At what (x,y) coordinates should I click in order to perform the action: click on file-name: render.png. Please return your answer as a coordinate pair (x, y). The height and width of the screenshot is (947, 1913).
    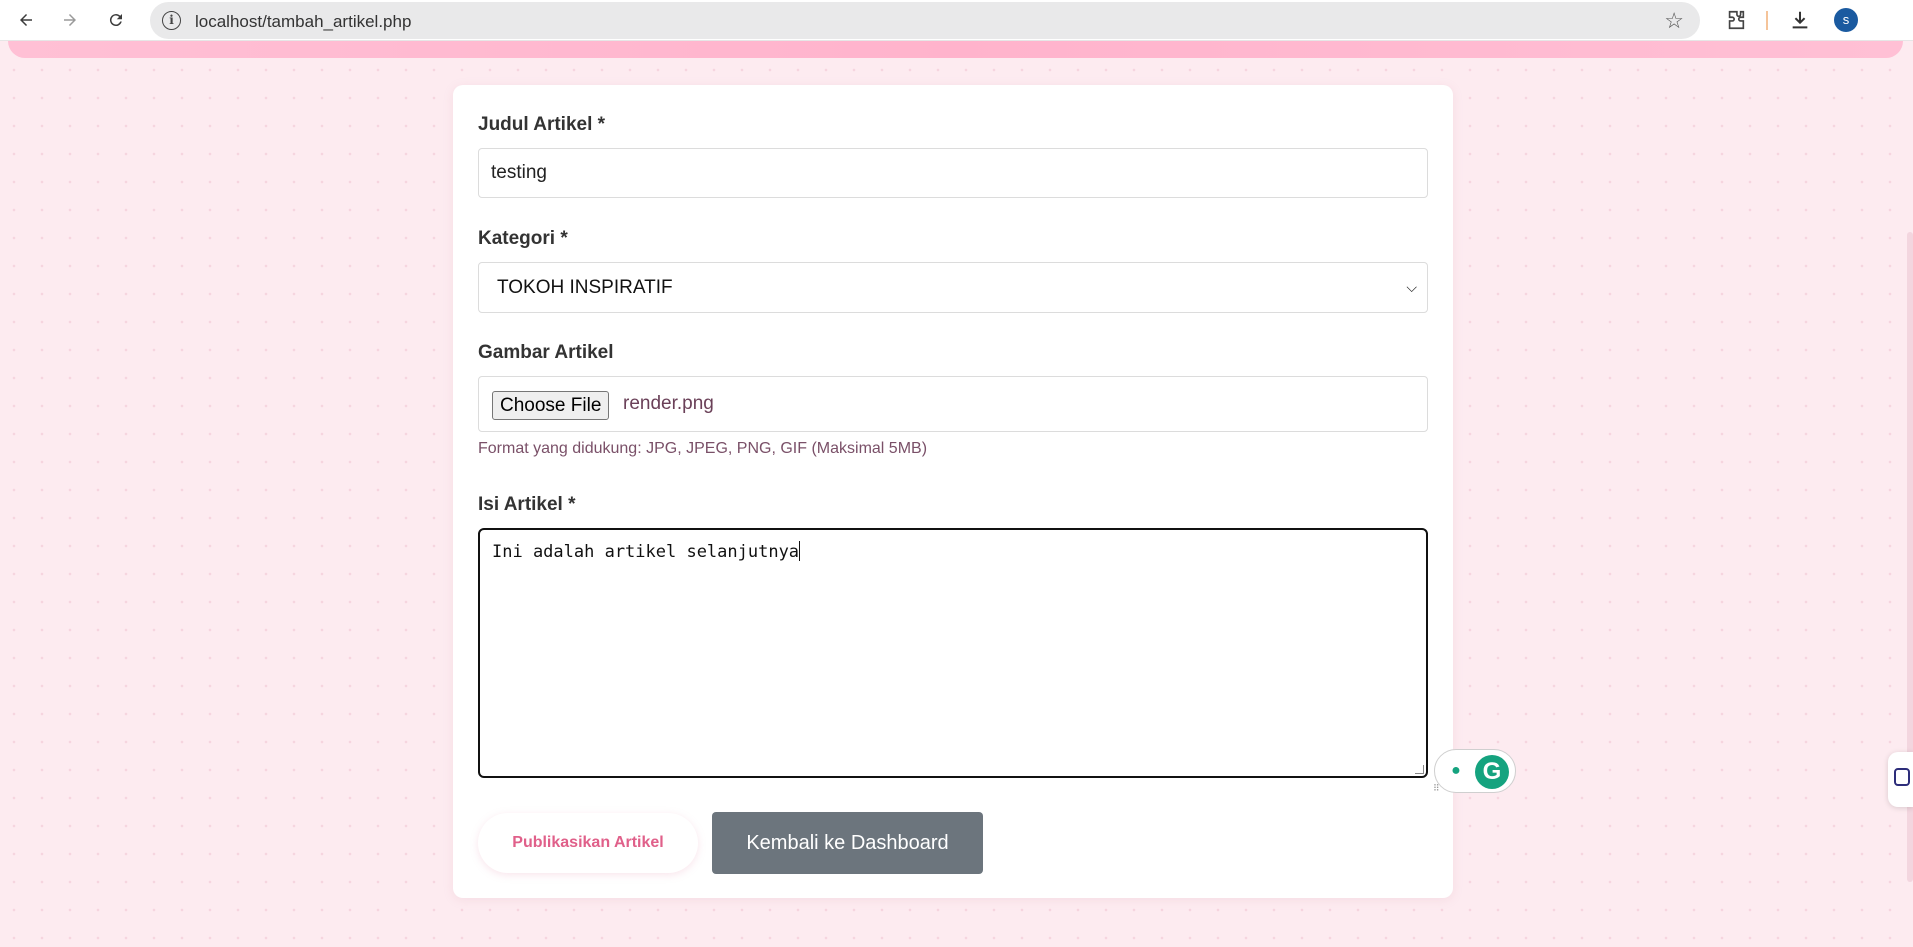
    Looking at the image, I should click on (668, 403).